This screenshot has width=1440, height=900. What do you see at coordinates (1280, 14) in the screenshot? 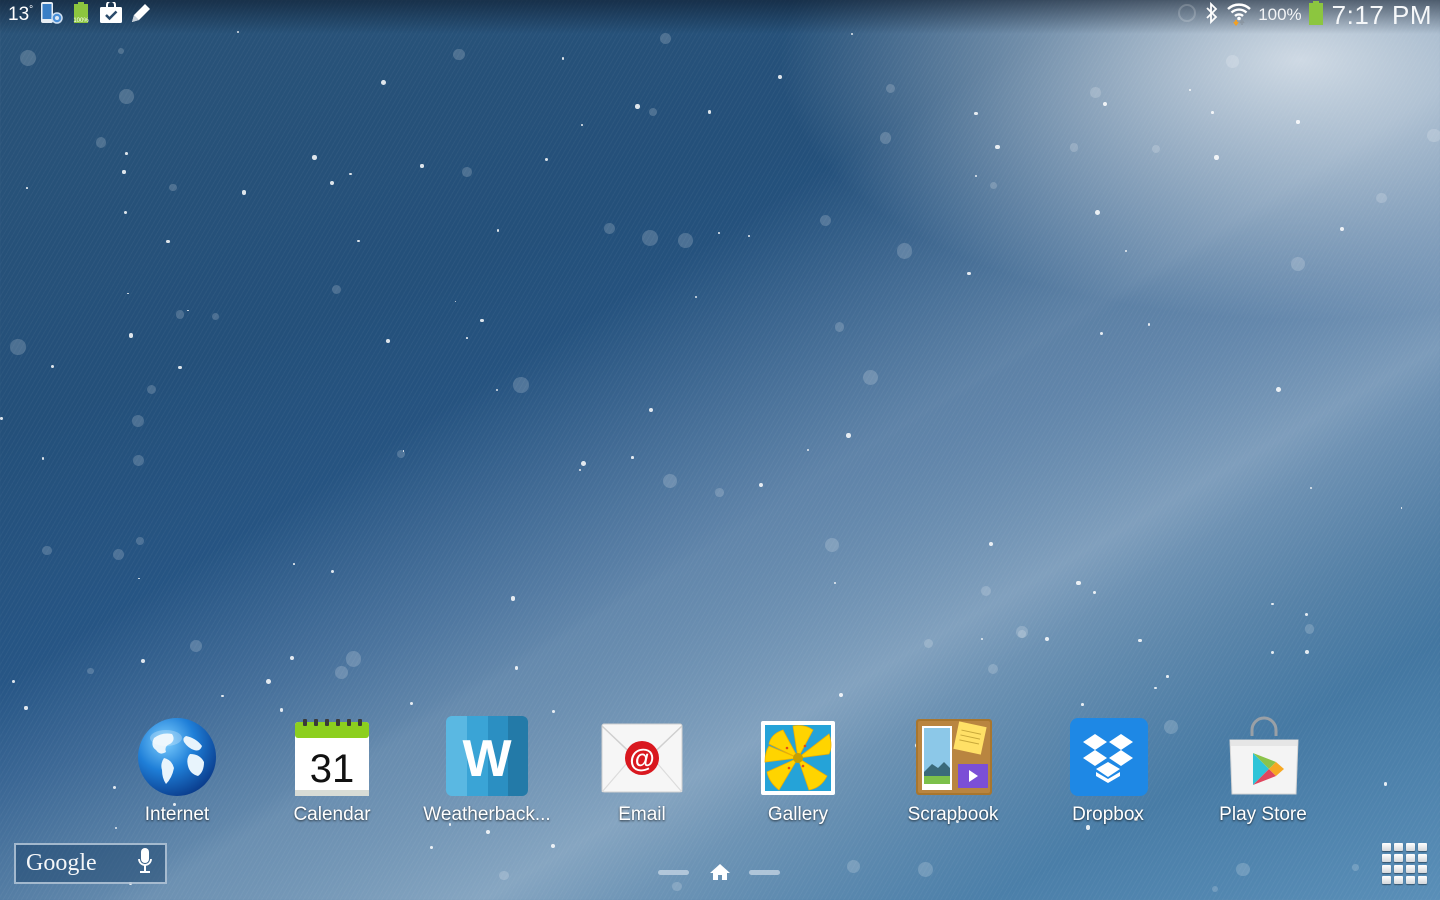
I see `battery-percentage: 100%` at bounding box center [1280, 14].